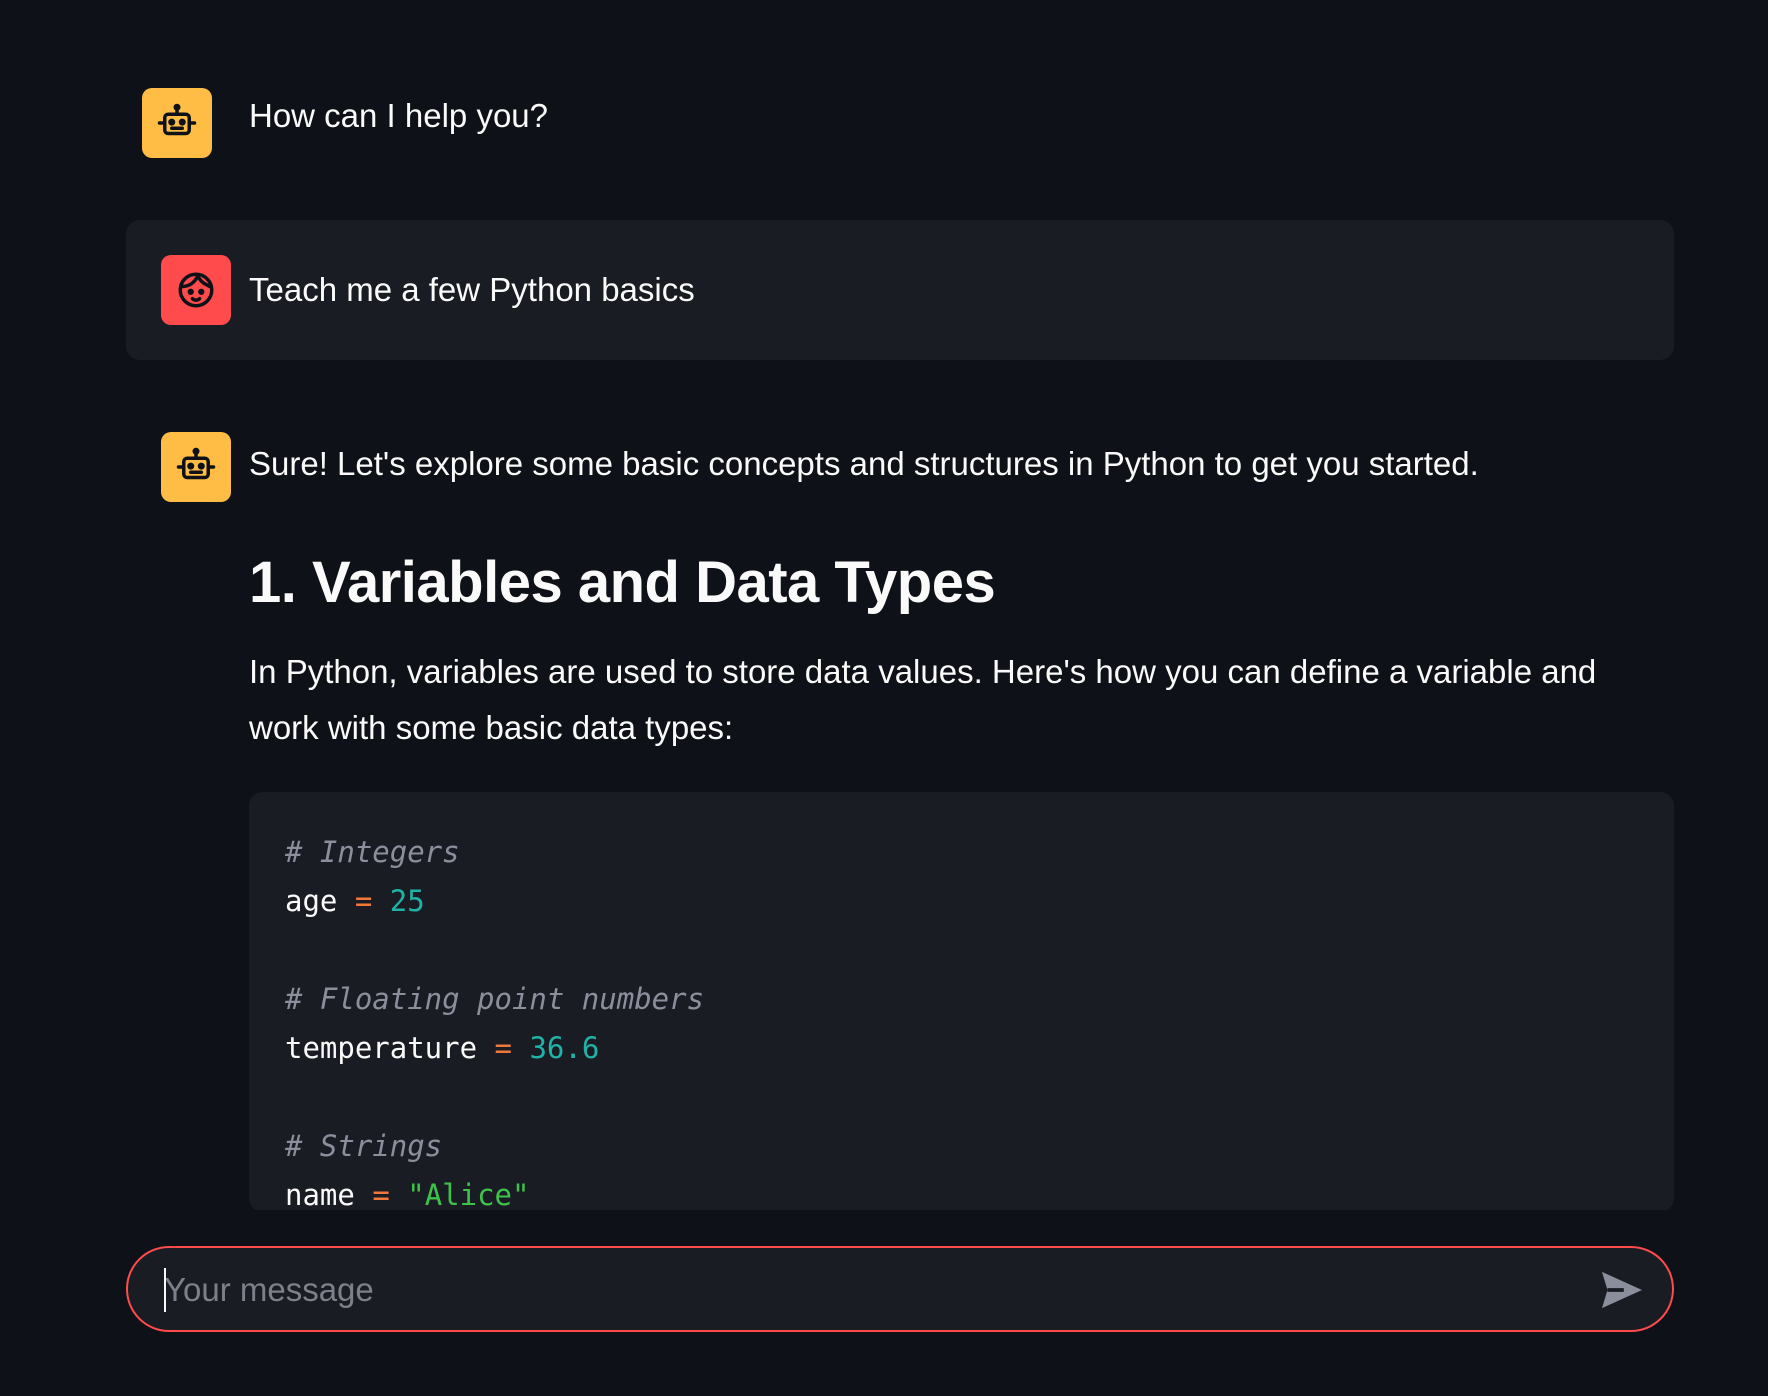  Describe the element at coordinates (372, 852) in the screenshot. I see `code-comment: # Integers` at that location.